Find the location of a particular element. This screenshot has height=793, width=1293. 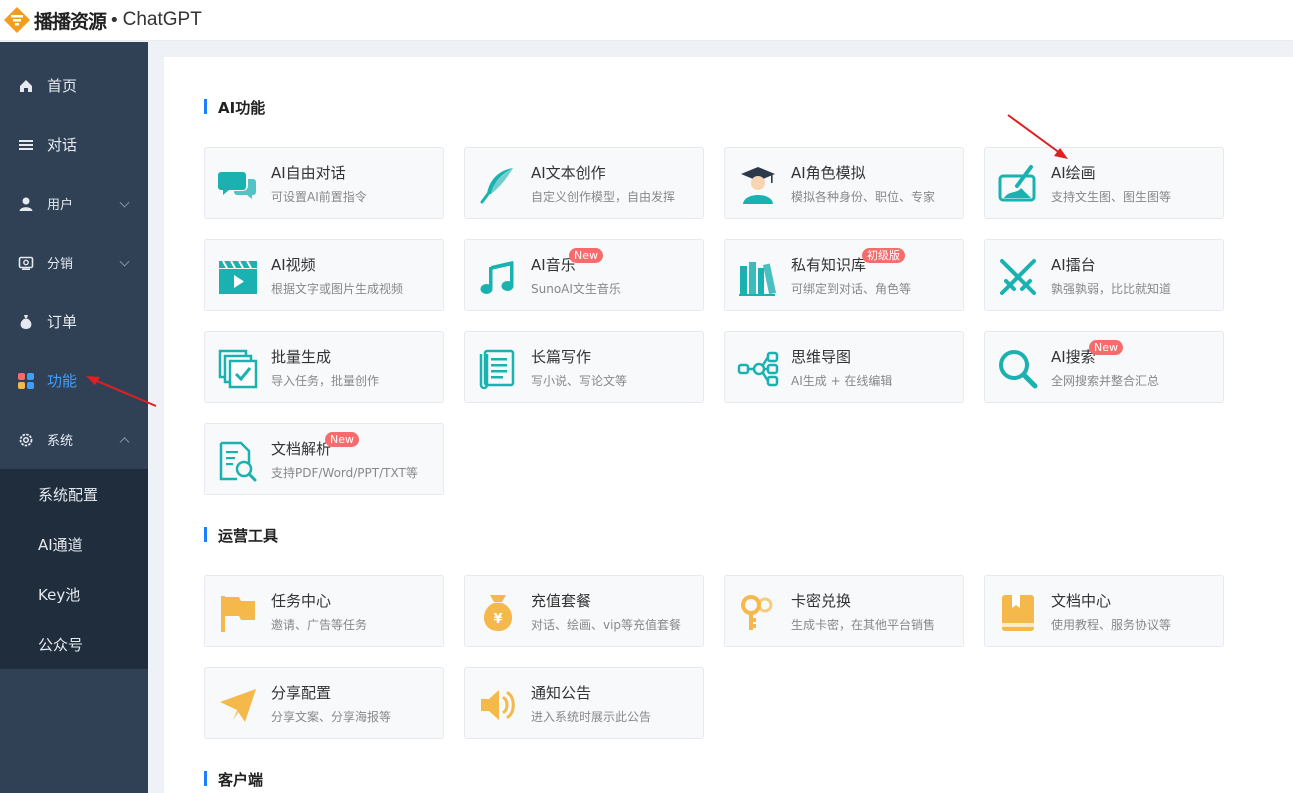

card-share-config: 分享配置 分享文案、分享海报等 is located at coordinates (324, 703).